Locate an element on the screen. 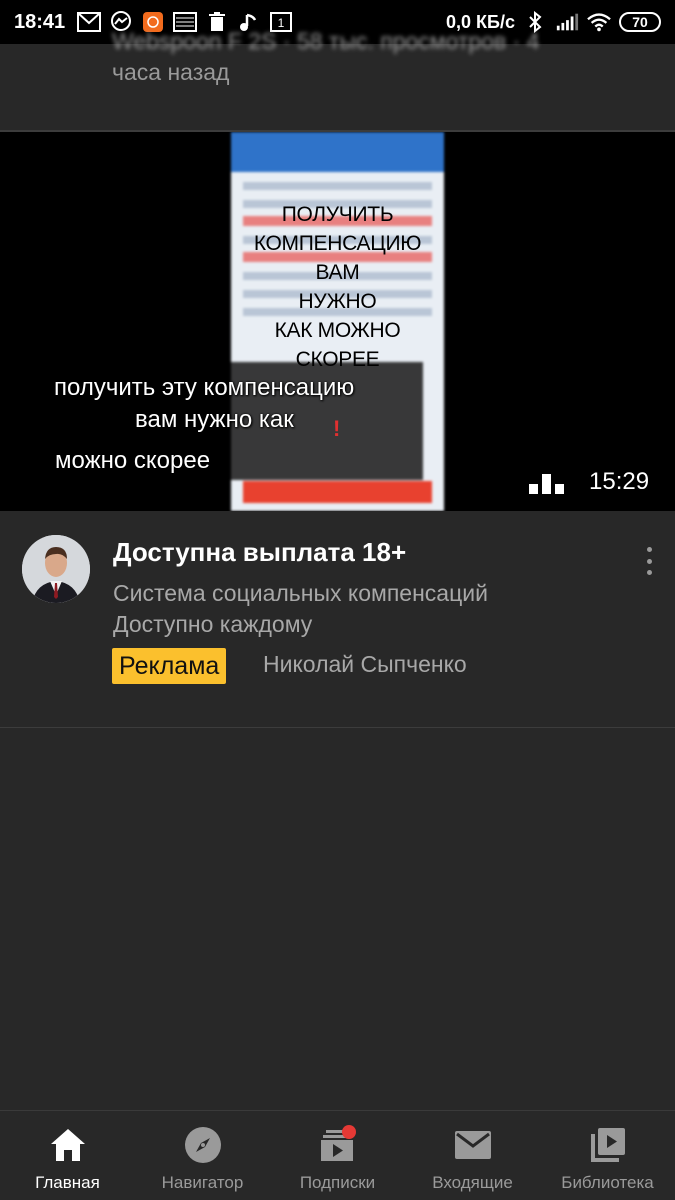 The image size is (675, 1200). thumbnail-caption-line2: вам нужно как is located at coordinates (214, 419).